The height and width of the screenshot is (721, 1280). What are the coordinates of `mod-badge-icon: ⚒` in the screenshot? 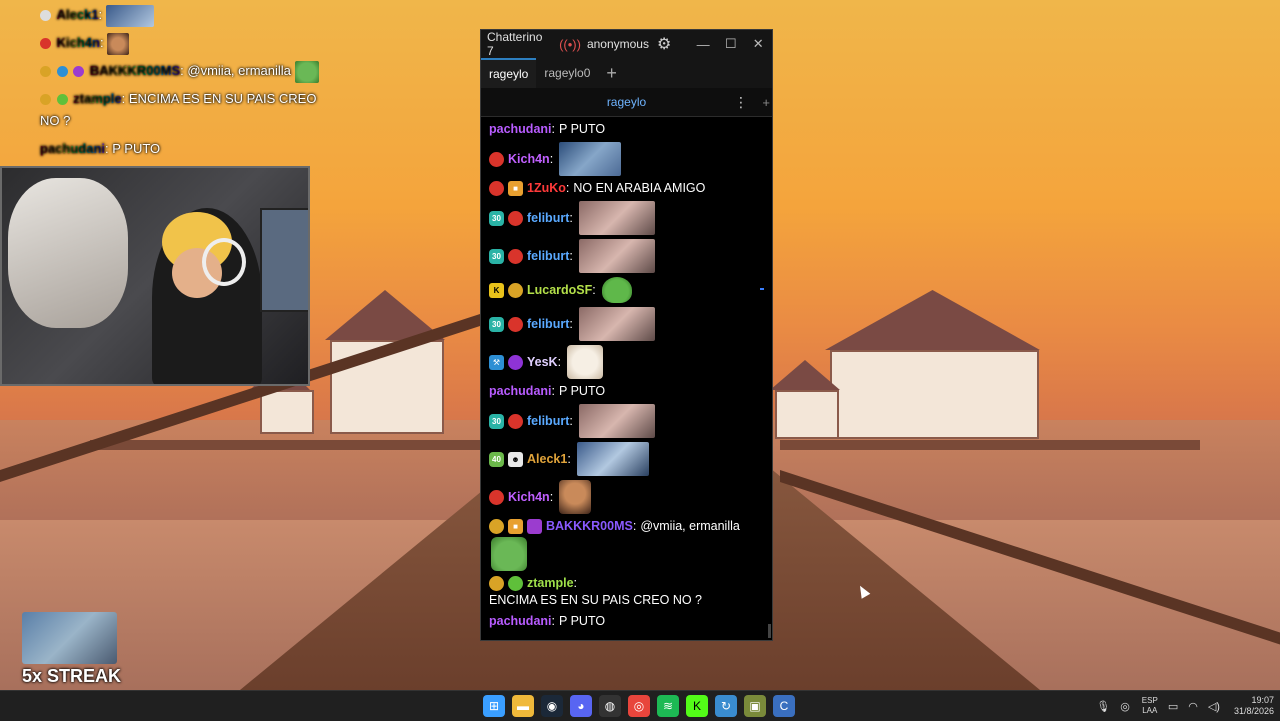 It's located at (496, 362).